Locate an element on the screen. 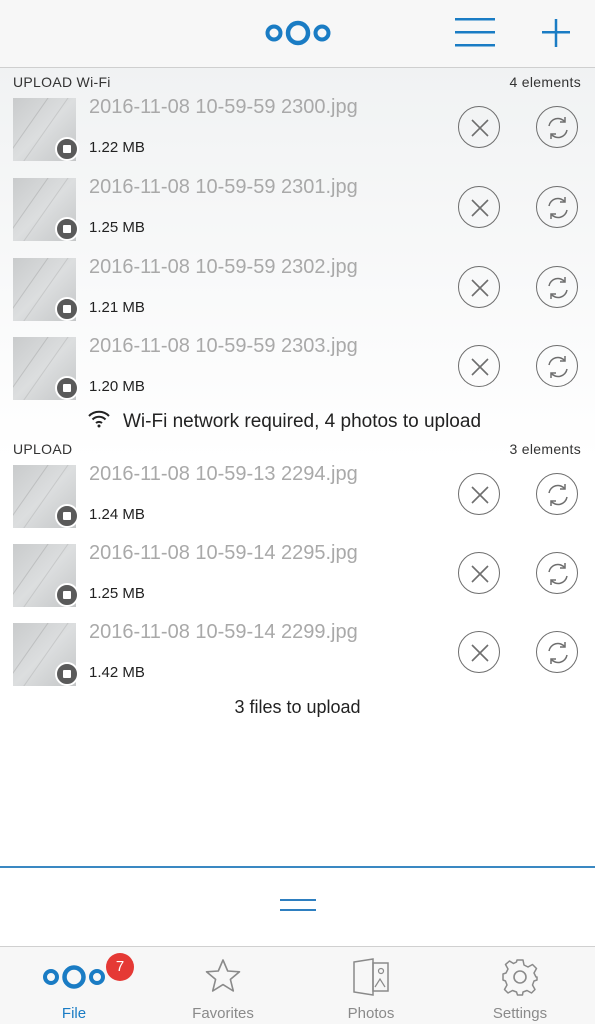 The height and width of the screenshot is (1024, 595). list-item: 2016-11-08 10-59-13 2294.jpg 1.24 MB is located at coordinates (297, 502).